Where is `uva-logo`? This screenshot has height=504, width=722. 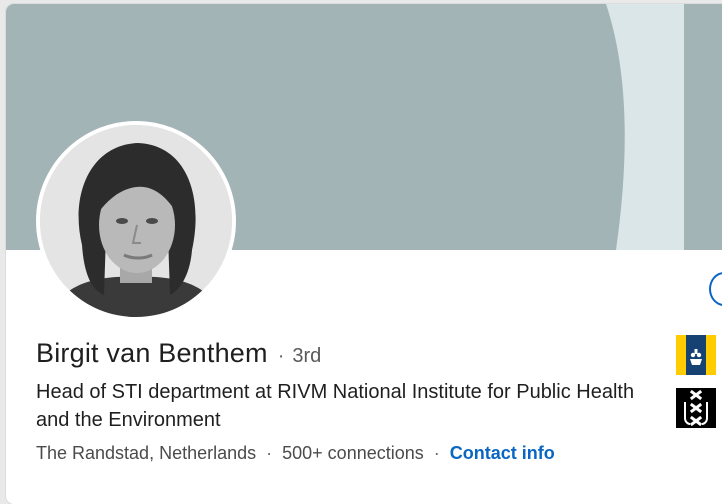 uva-logo is located at coordinates (696, 408).